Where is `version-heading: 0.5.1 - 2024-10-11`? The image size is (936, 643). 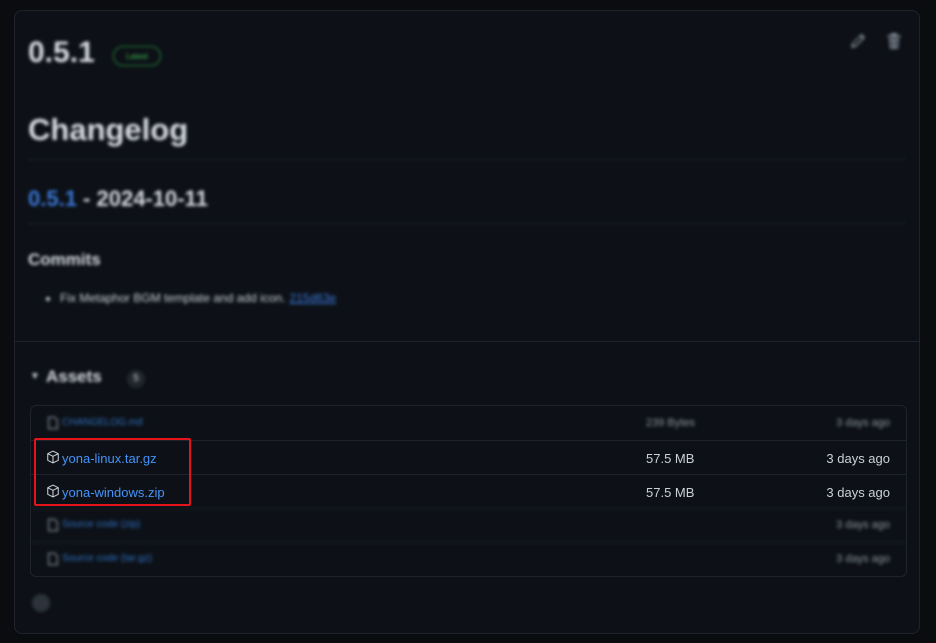
version-heading: 0.5.1 - 2024-10-11 is located at coordinates (118, 199).